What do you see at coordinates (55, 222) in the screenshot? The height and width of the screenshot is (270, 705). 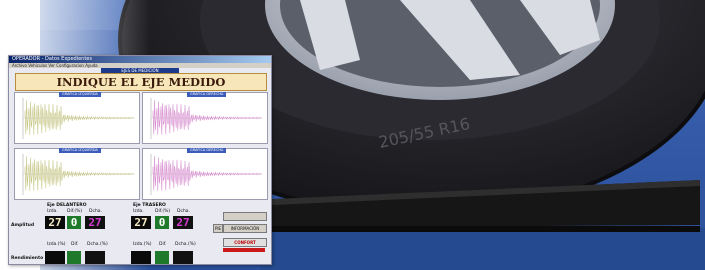 I see `front-left-amplitude: 27` at bounding box center [55, 222].